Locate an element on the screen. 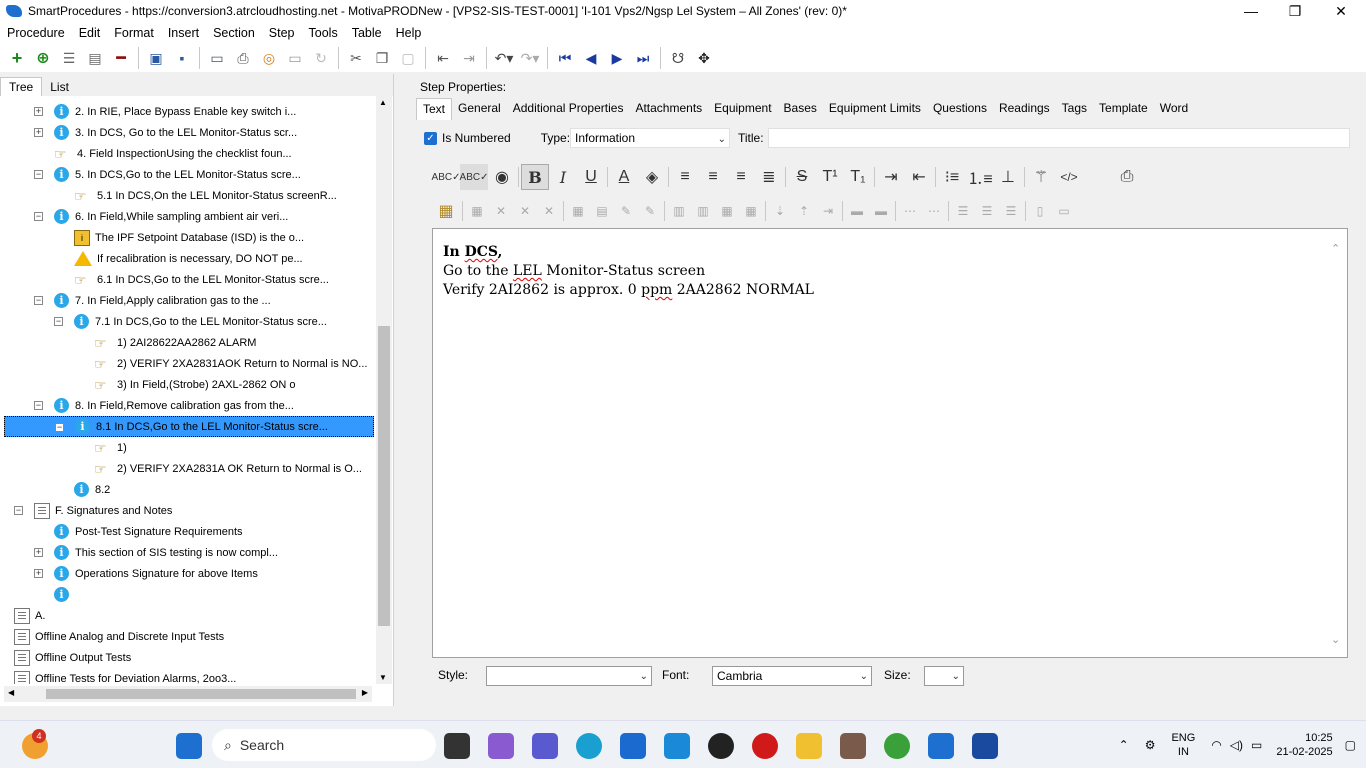  window-icon: ▭ is located at coordinates (295, 58).